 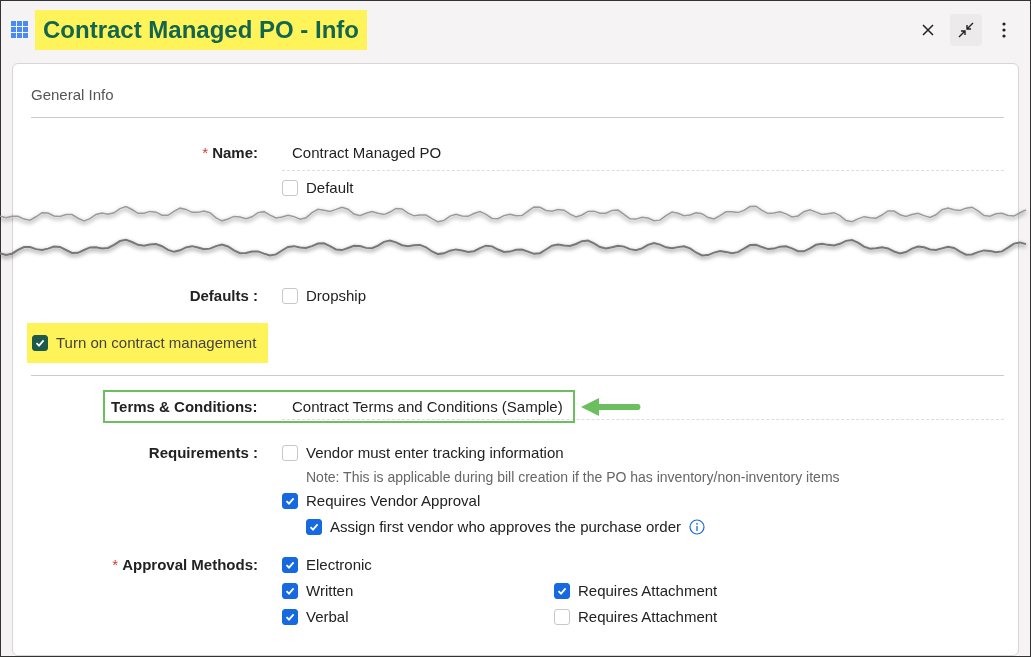 I want to click on checkbox-label: Turn on contract management, so click(x=156, y=343).